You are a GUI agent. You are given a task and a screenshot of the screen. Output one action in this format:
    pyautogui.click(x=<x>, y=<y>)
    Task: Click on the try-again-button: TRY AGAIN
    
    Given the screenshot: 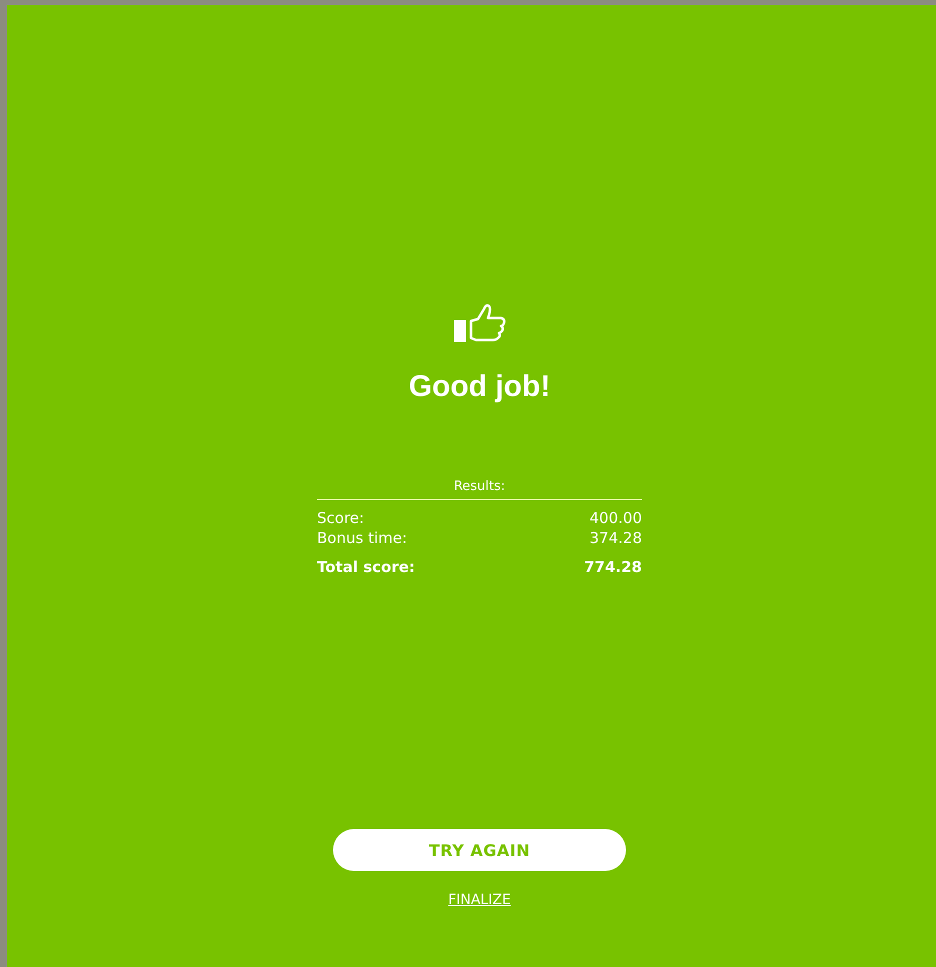 What is the action you would take?
    pyautogui.click(x=479, y=850)
    